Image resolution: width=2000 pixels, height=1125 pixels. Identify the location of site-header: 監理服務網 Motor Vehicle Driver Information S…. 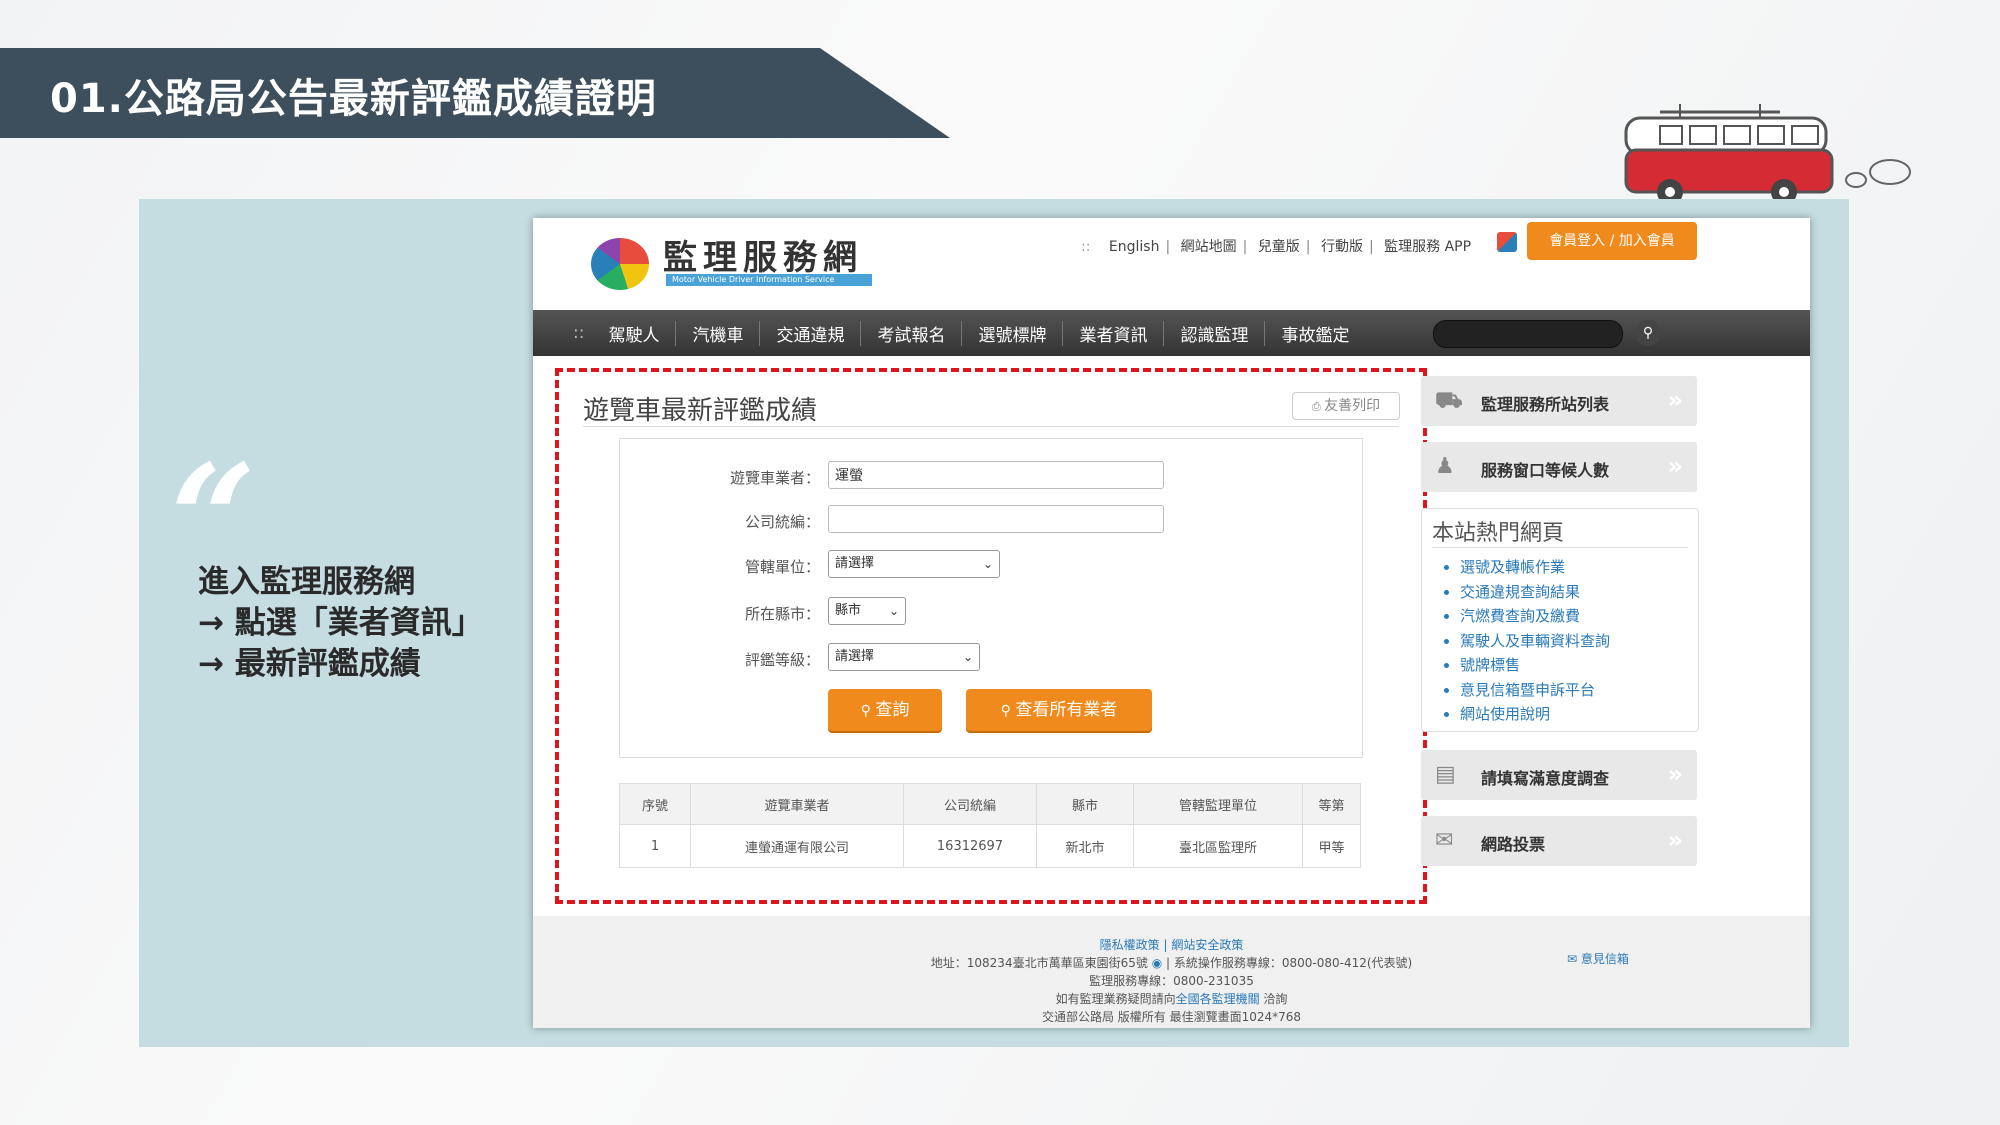
(1171, 264).